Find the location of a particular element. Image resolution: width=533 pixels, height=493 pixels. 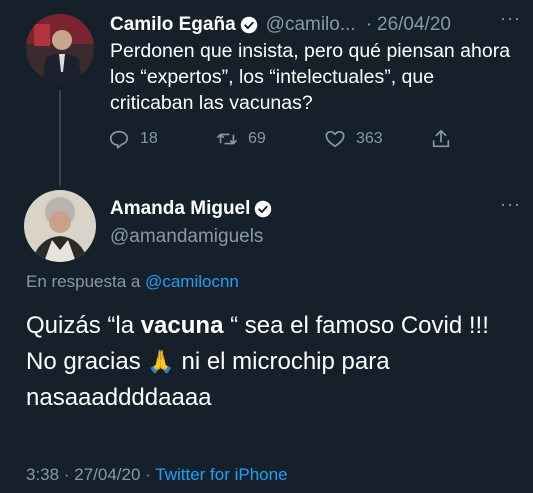

reply-button: 18 is located at coordinates (133, 139).